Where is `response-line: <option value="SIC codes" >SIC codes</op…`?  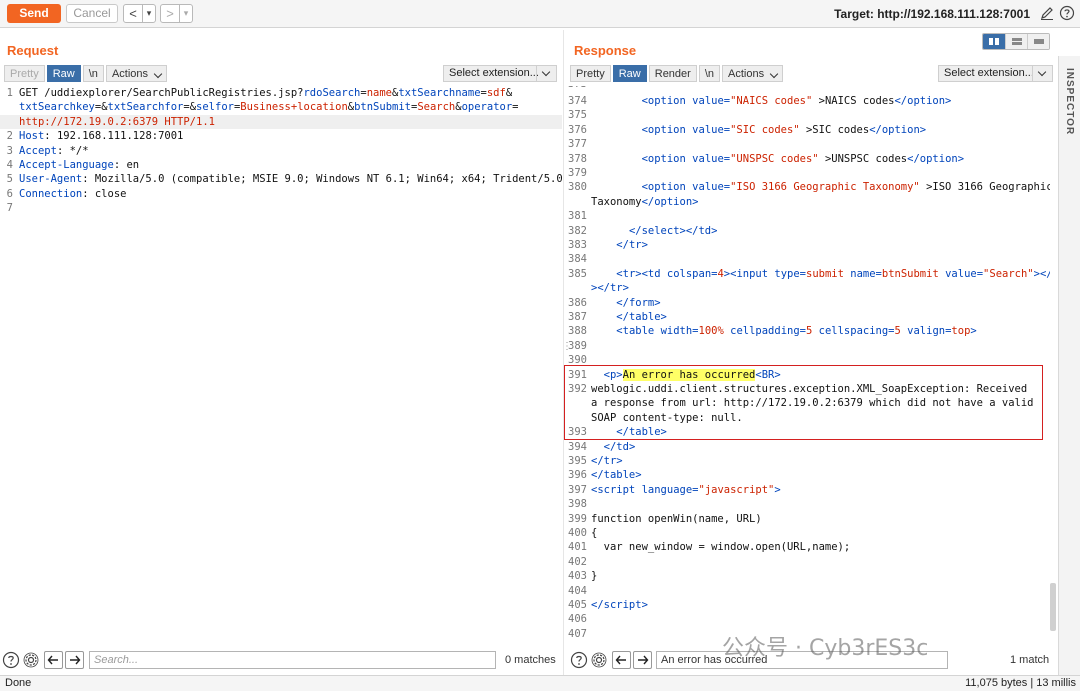 response-line: <option value="SIC codes" >SIC codes</op… is located at coordinates (784, 129).